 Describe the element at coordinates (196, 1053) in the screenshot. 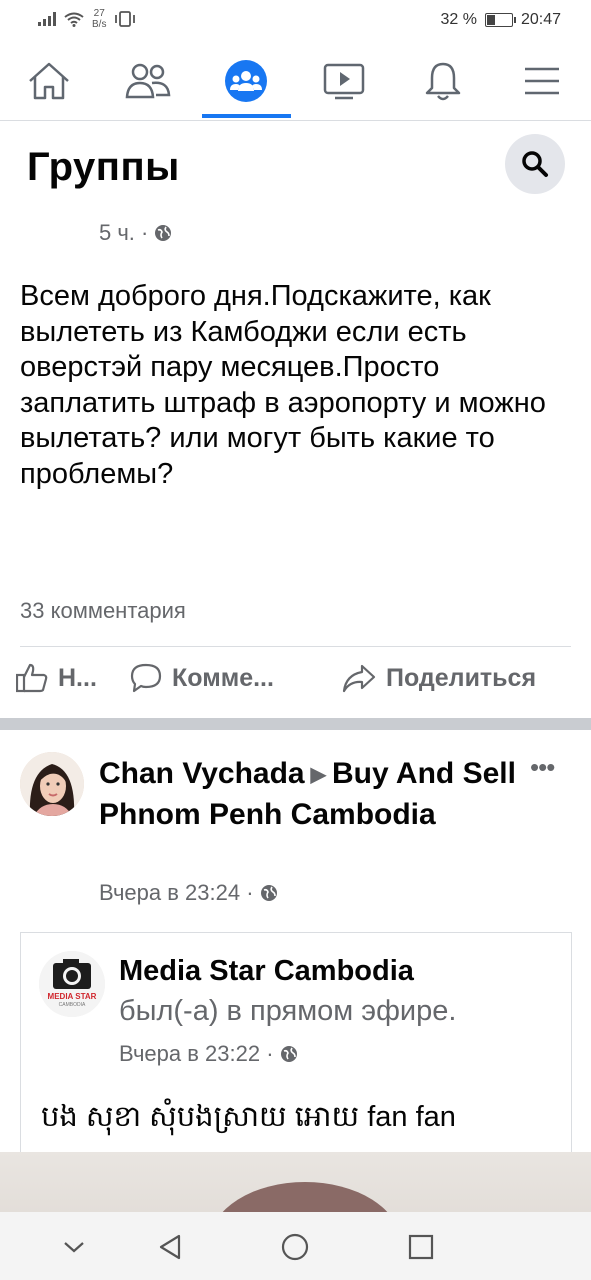

I see `shared-time: Вчера в 23:22 ·` at that location.